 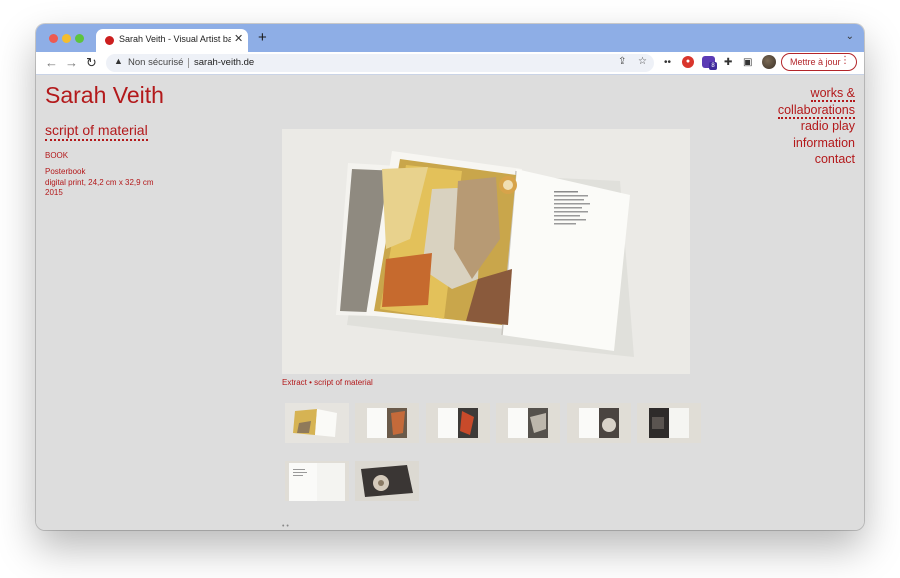 What do you see at coordinates (622, 61) in the screenshot?
I see `share-icon: ⇪` at bounding box center [622, 61].